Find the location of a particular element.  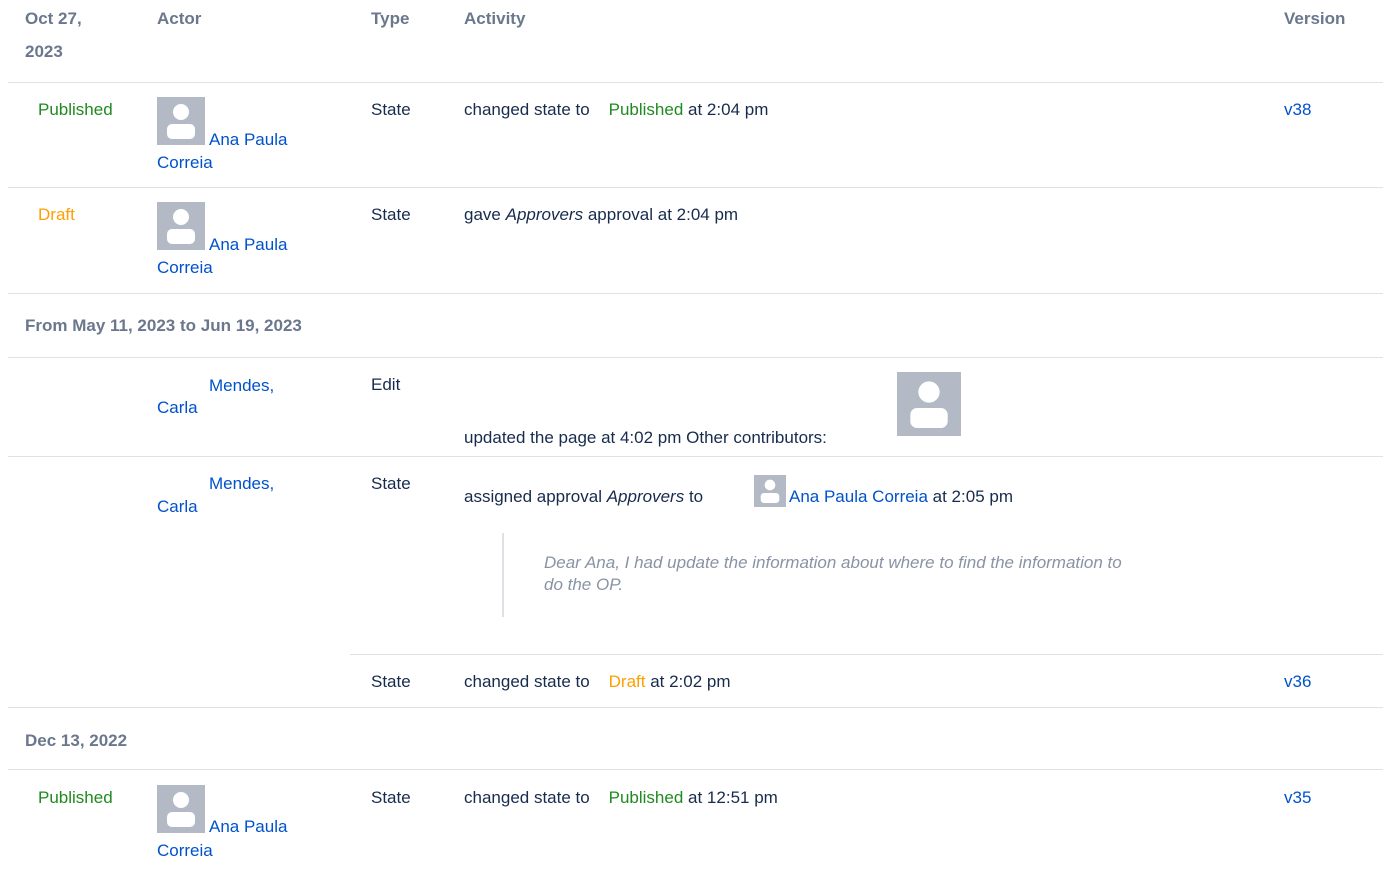

status-label: Draft is located at coordinates (56, 214).